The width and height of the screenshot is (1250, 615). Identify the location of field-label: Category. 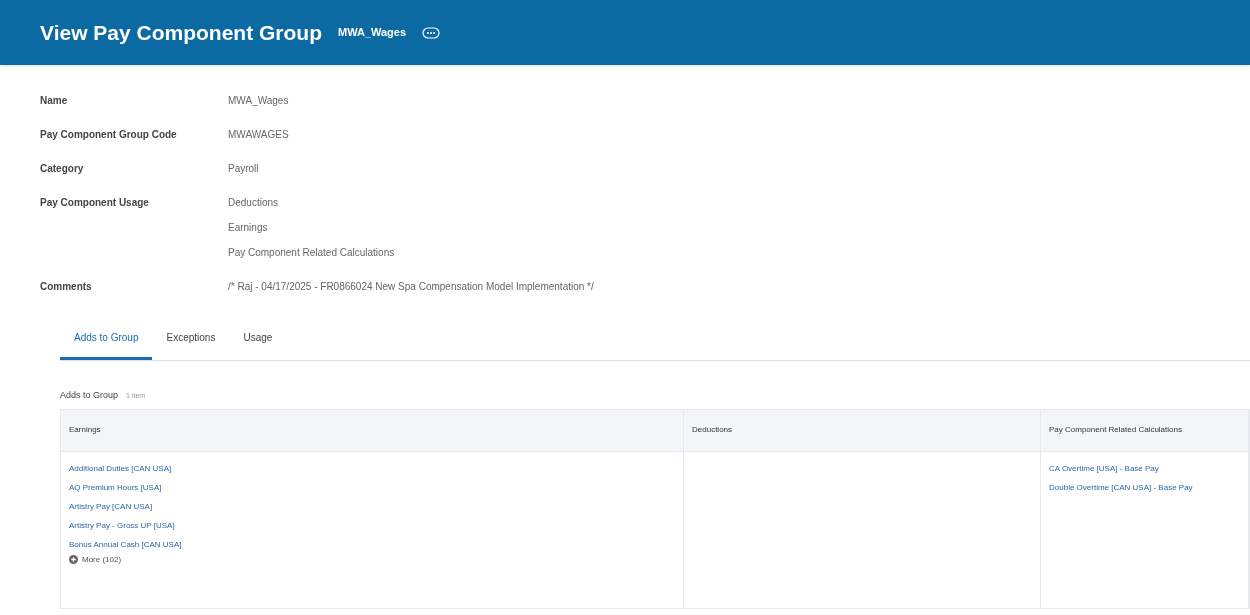
(62, 169).